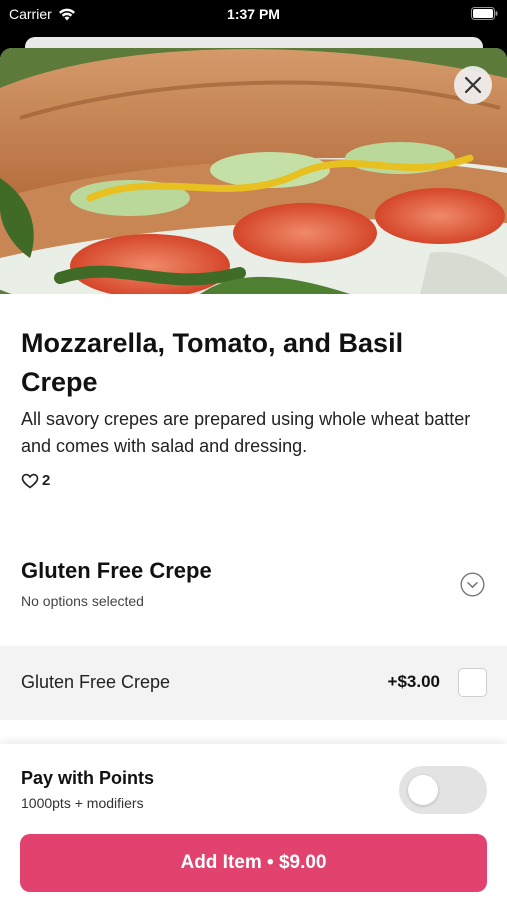  Describe the element at coordinates (30, 480) in the screenshot. I see `heart-icon` at that location.